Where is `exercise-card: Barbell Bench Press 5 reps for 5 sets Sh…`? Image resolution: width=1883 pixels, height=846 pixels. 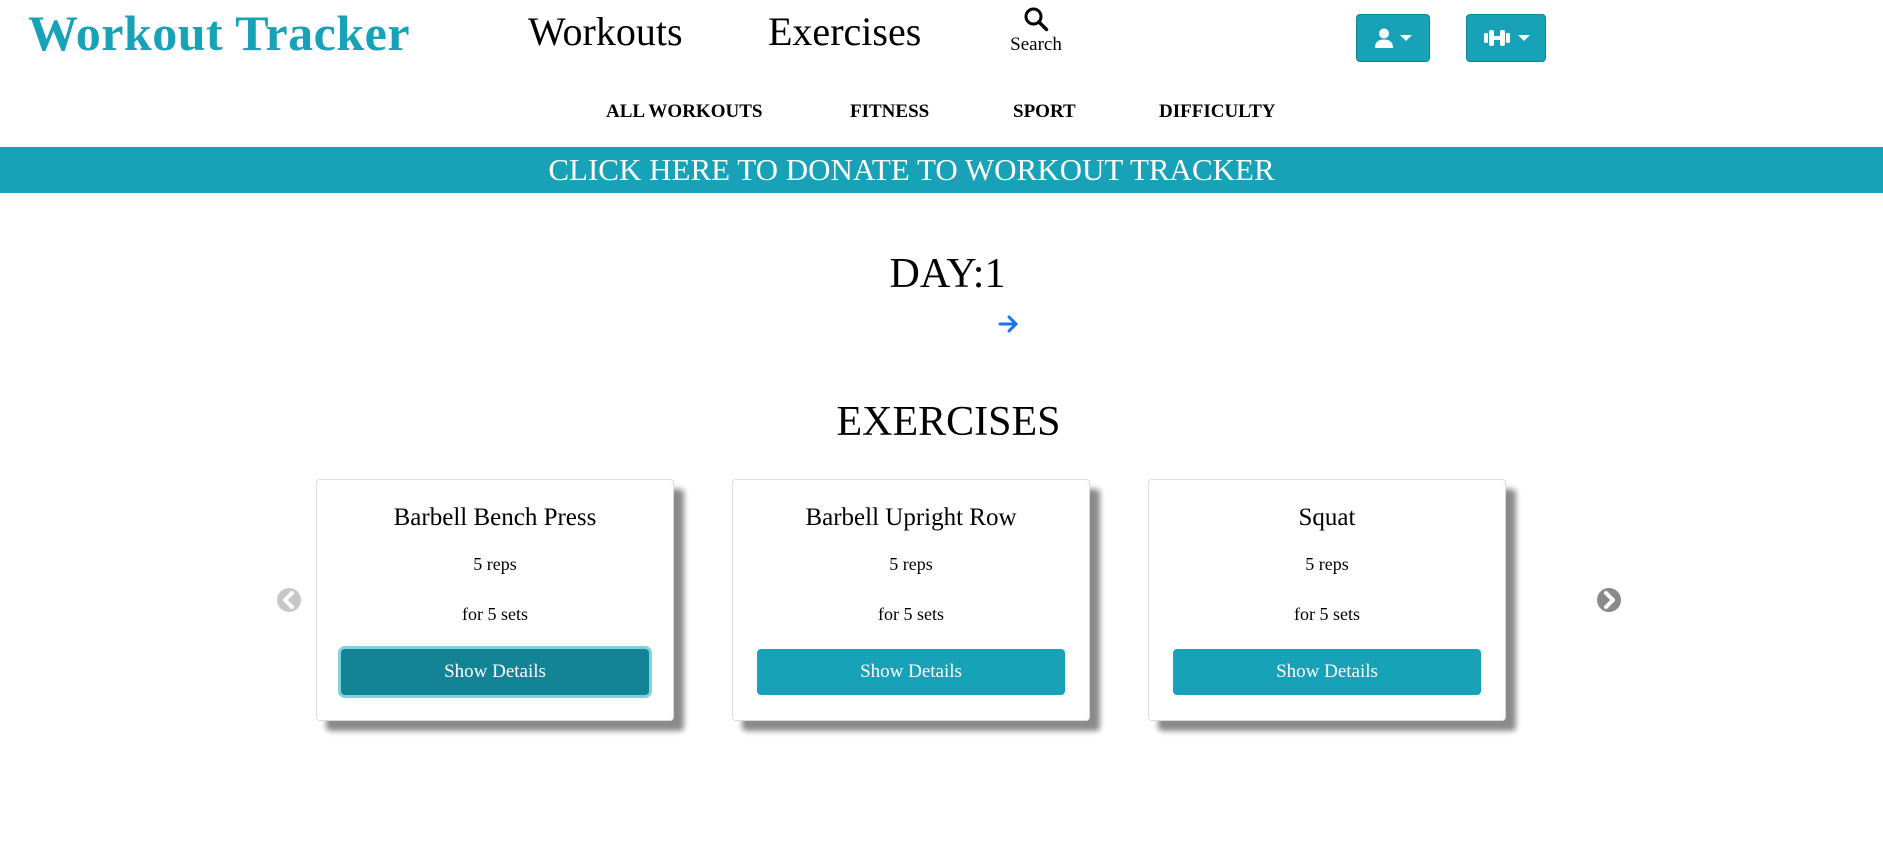
exercise-card: Barbell Bench Press 5 reps for 5 sets Sh… is located at coordinates (495, 600).